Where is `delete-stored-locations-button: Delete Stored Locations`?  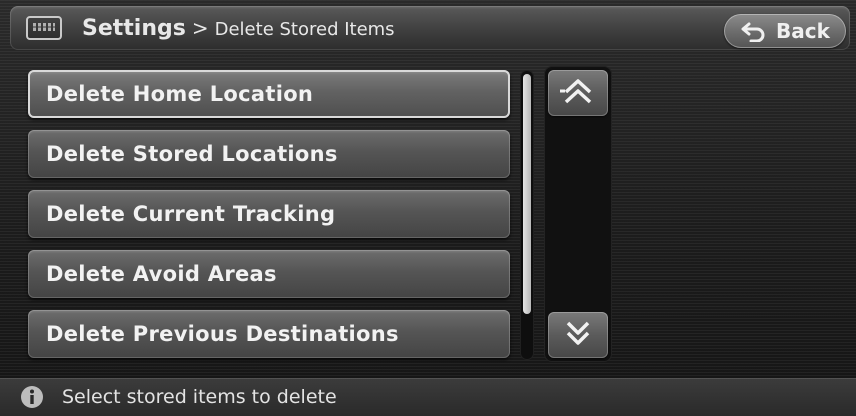 delete-stored-locations-button: Delete Stored Locations is located at coordinates (269, 154).